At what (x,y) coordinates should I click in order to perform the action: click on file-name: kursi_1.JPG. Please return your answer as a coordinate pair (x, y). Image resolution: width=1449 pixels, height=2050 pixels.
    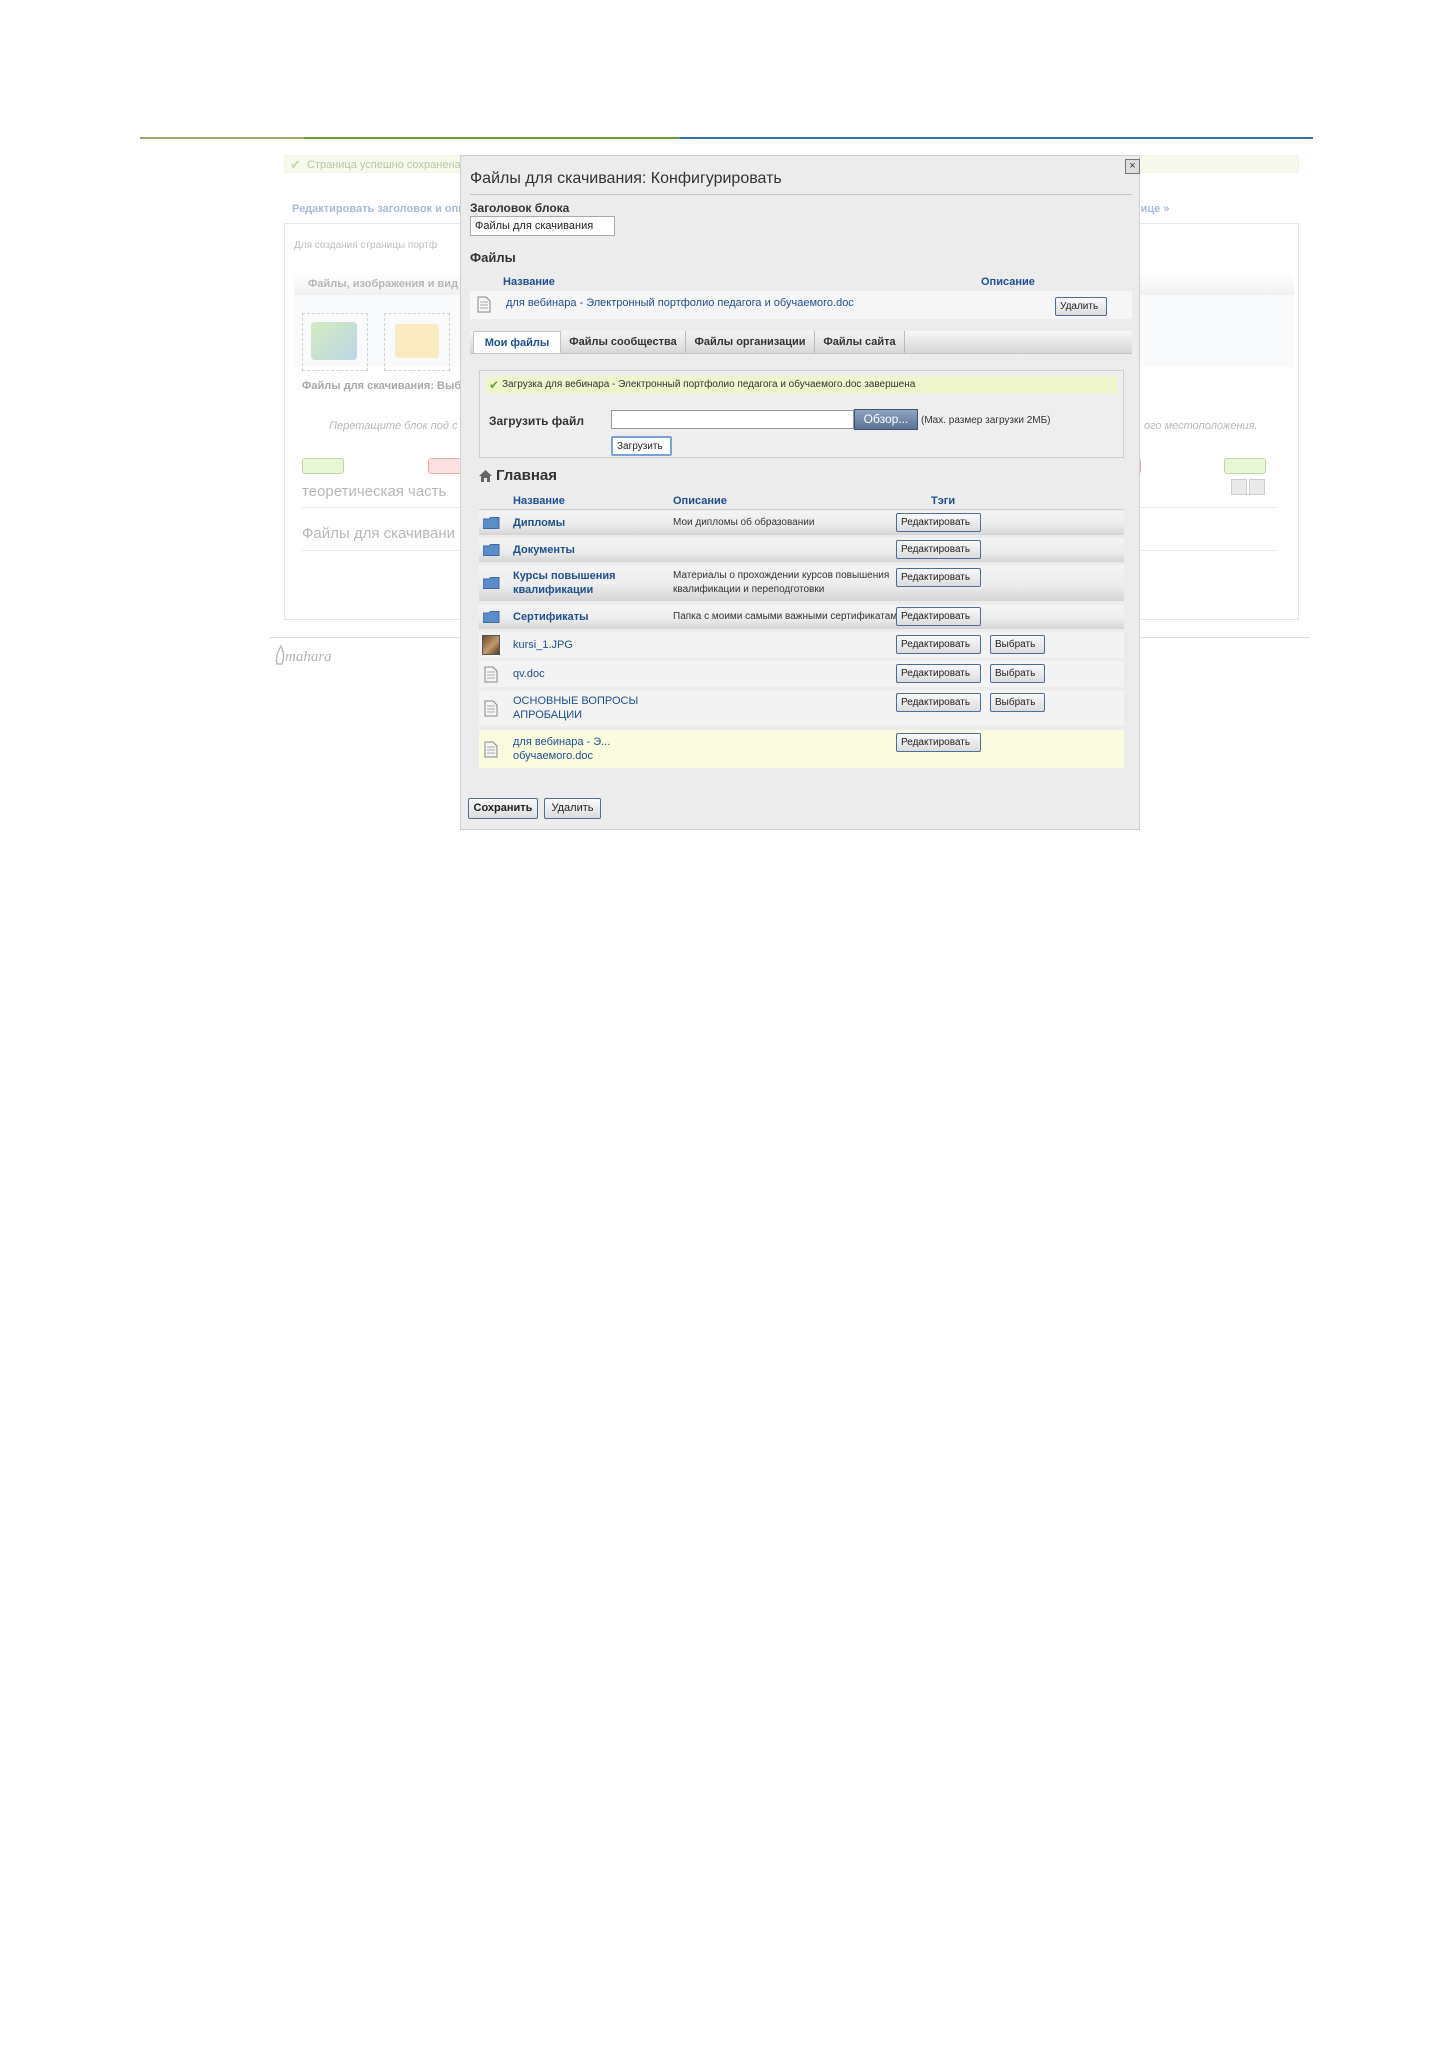
    Looking at the image, I should click on (543, 645).